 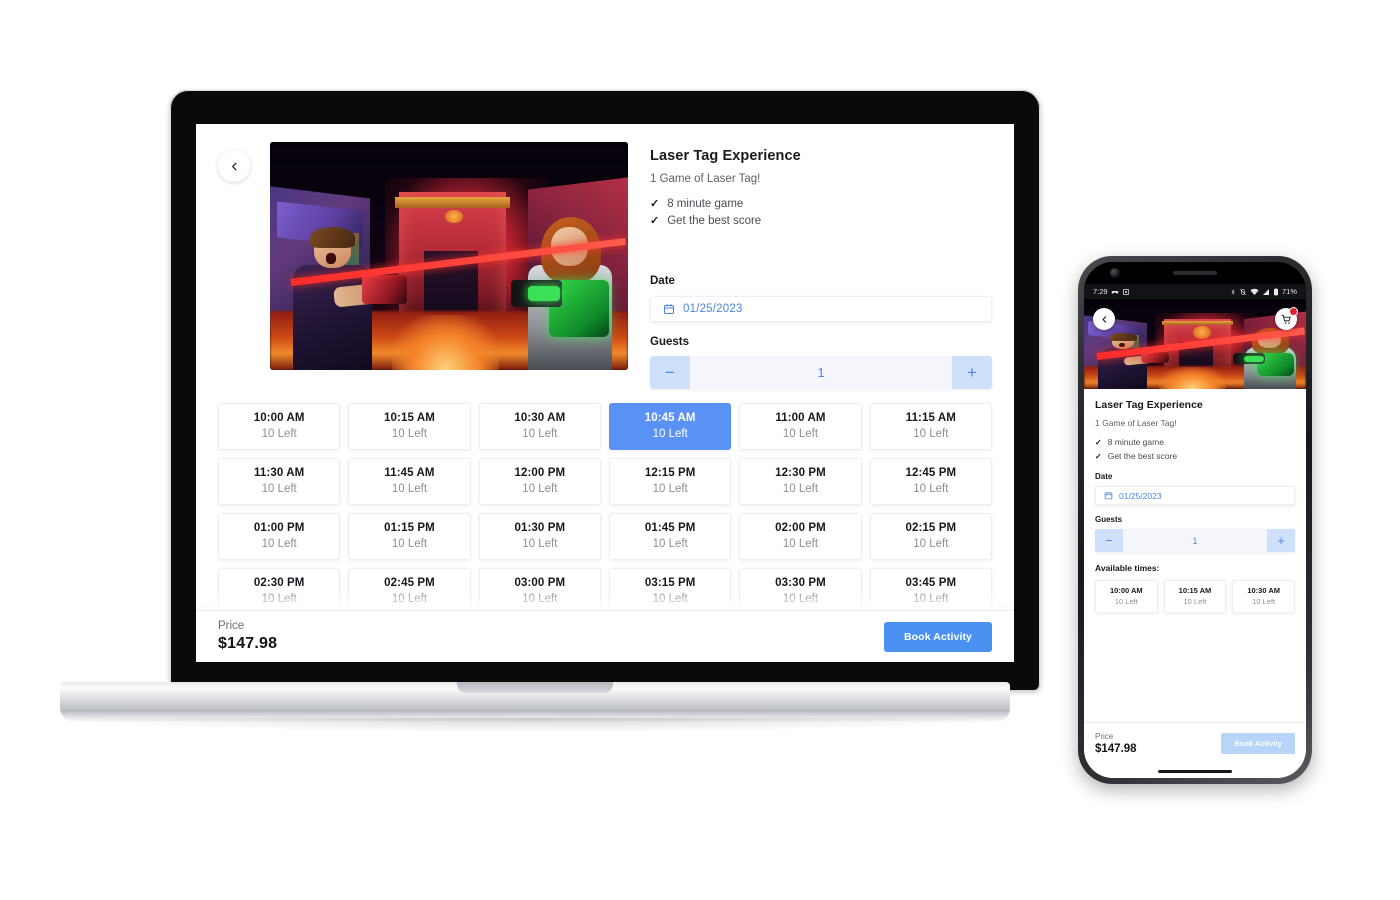 I want to click on time-slot: 02:30 PM 10 Left, so click(x=279, y=589).